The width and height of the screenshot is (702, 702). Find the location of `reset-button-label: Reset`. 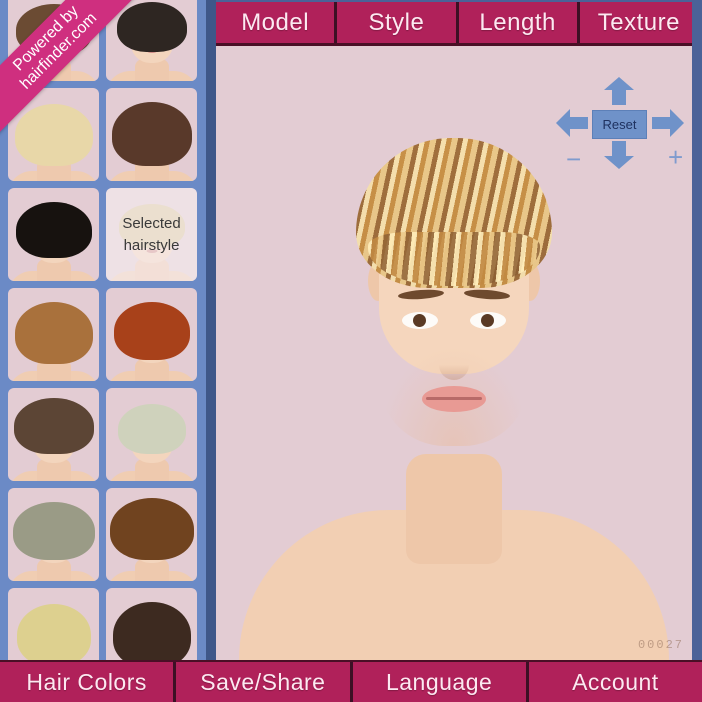

reset-button-label: Reset is located at coordinates (619, 124).